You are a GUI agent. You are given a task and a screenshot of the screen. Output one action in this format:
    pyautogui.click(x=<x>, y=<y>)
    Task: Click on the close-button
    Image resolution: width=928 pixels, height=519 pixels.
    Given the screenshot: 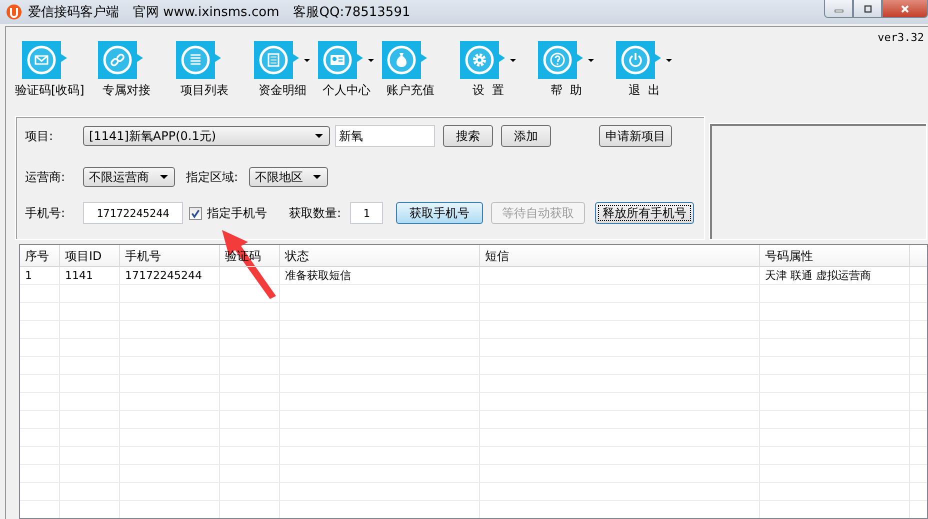 What is the action you would take?
    pyautogui.click(x=905, y=9)
    